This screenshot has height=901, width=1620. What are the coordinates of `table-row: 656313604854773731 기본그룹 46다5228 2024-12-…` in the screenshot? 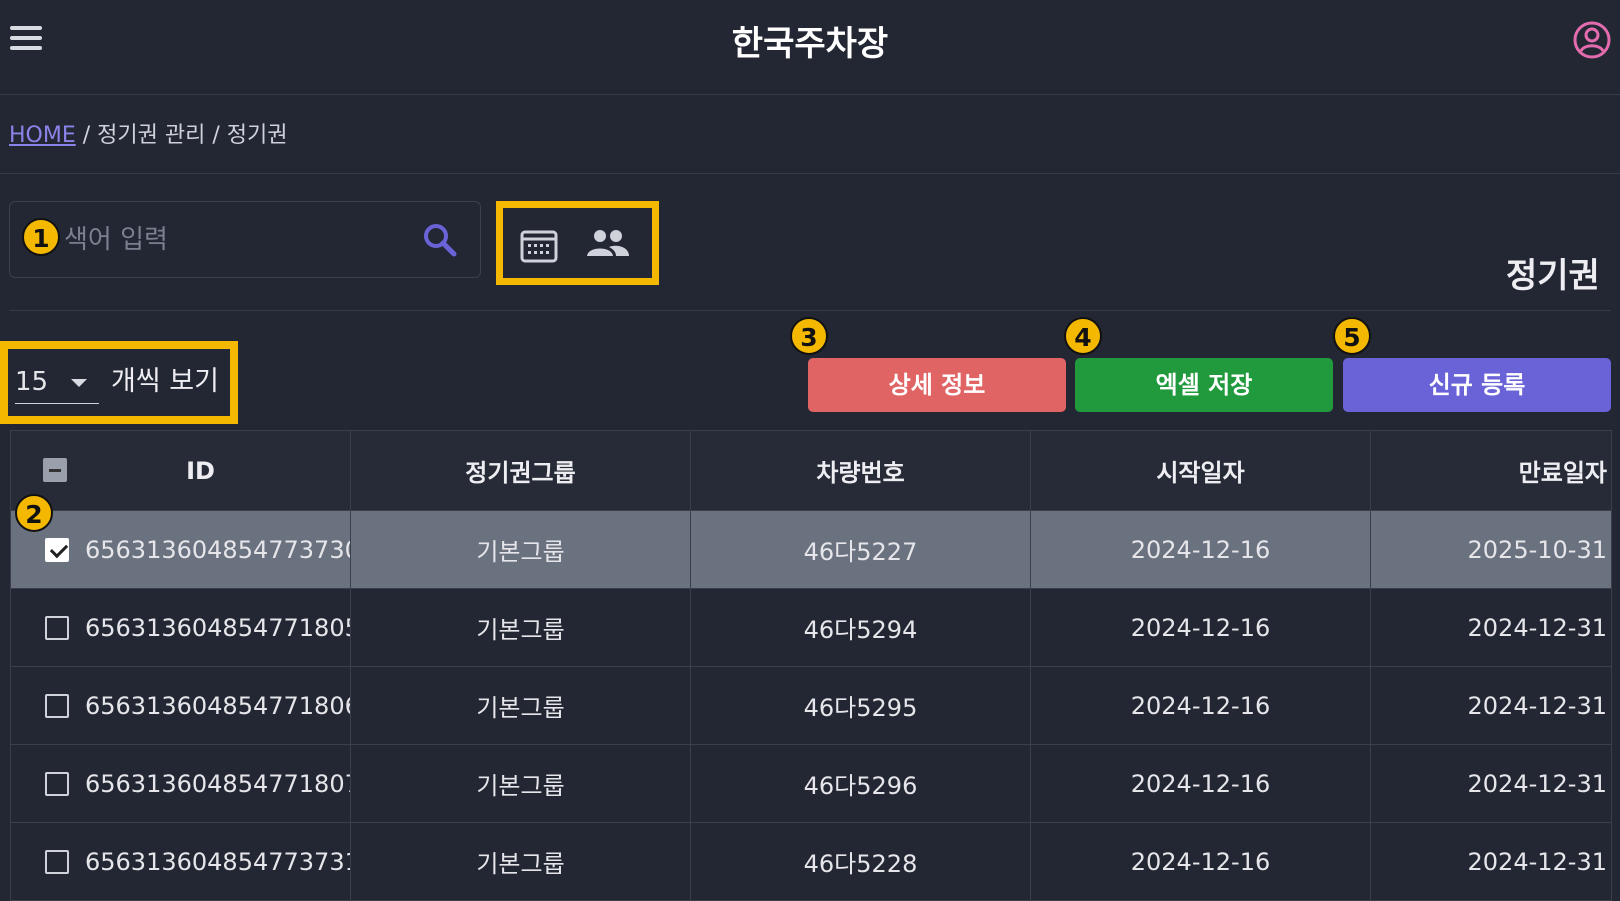 It's located at (811, 861).